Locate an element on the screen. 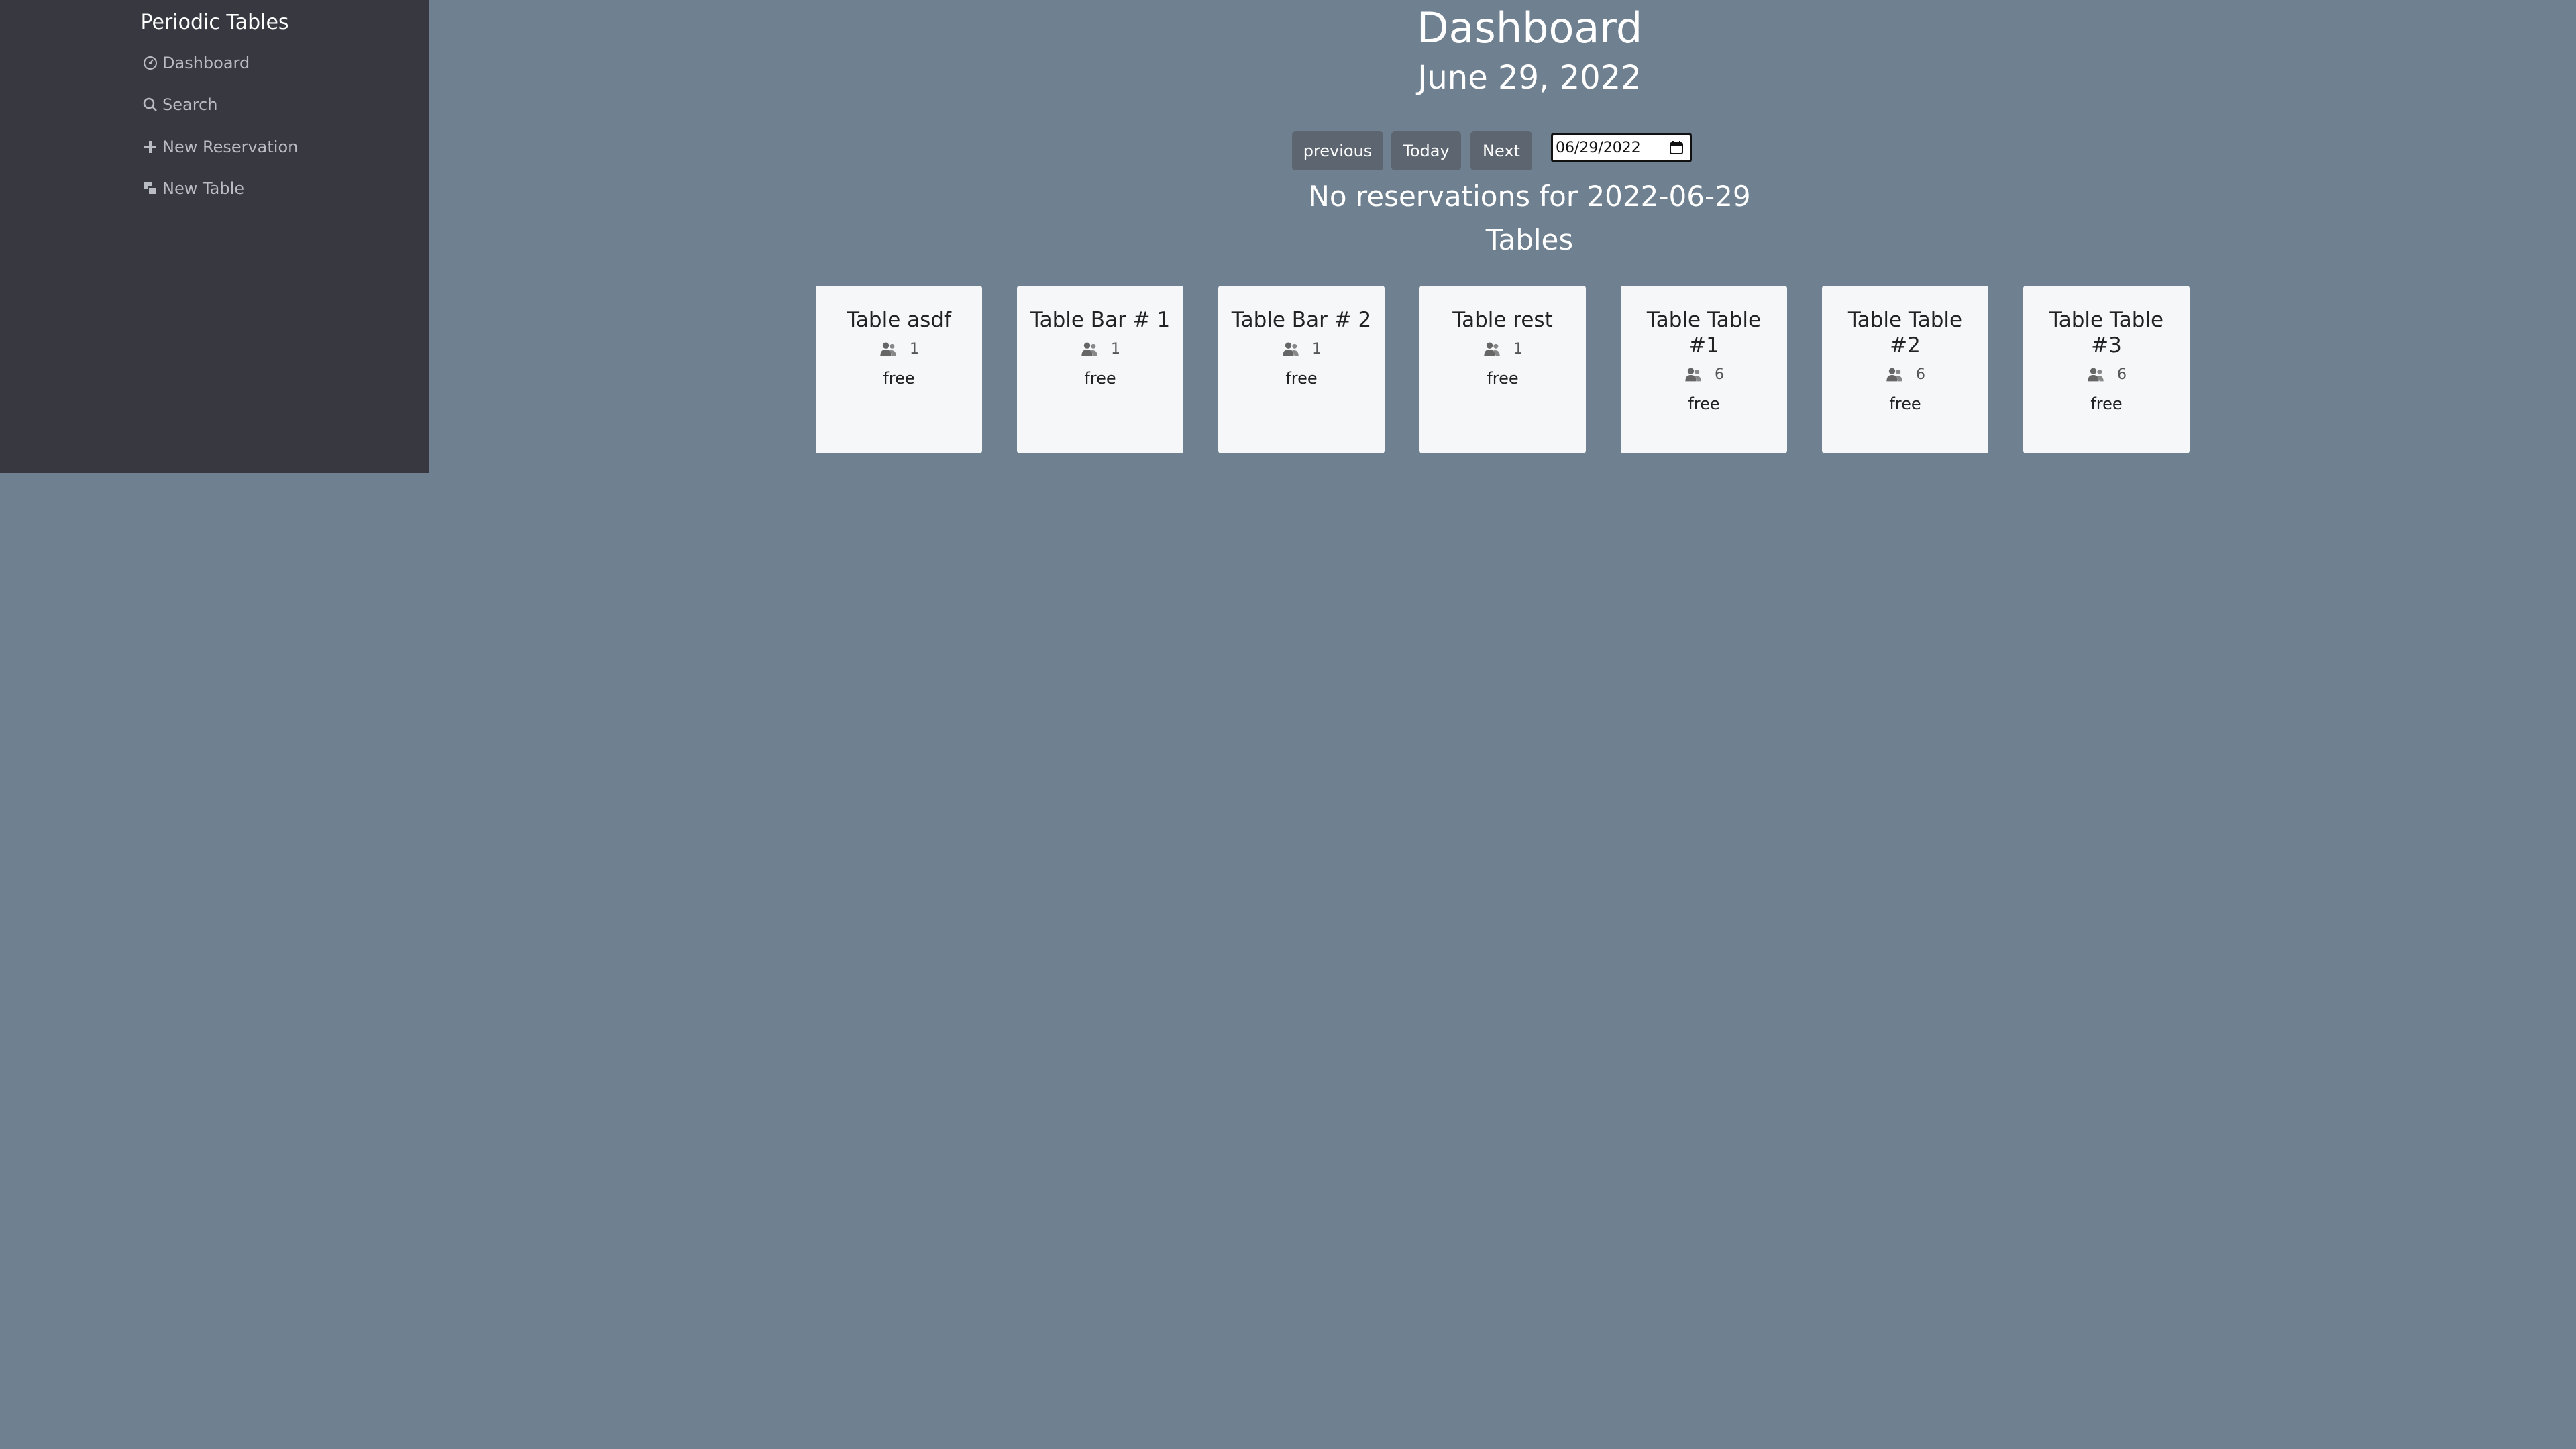  table-card: Table Table #1 6 free is located at coordinates (1704, 369).